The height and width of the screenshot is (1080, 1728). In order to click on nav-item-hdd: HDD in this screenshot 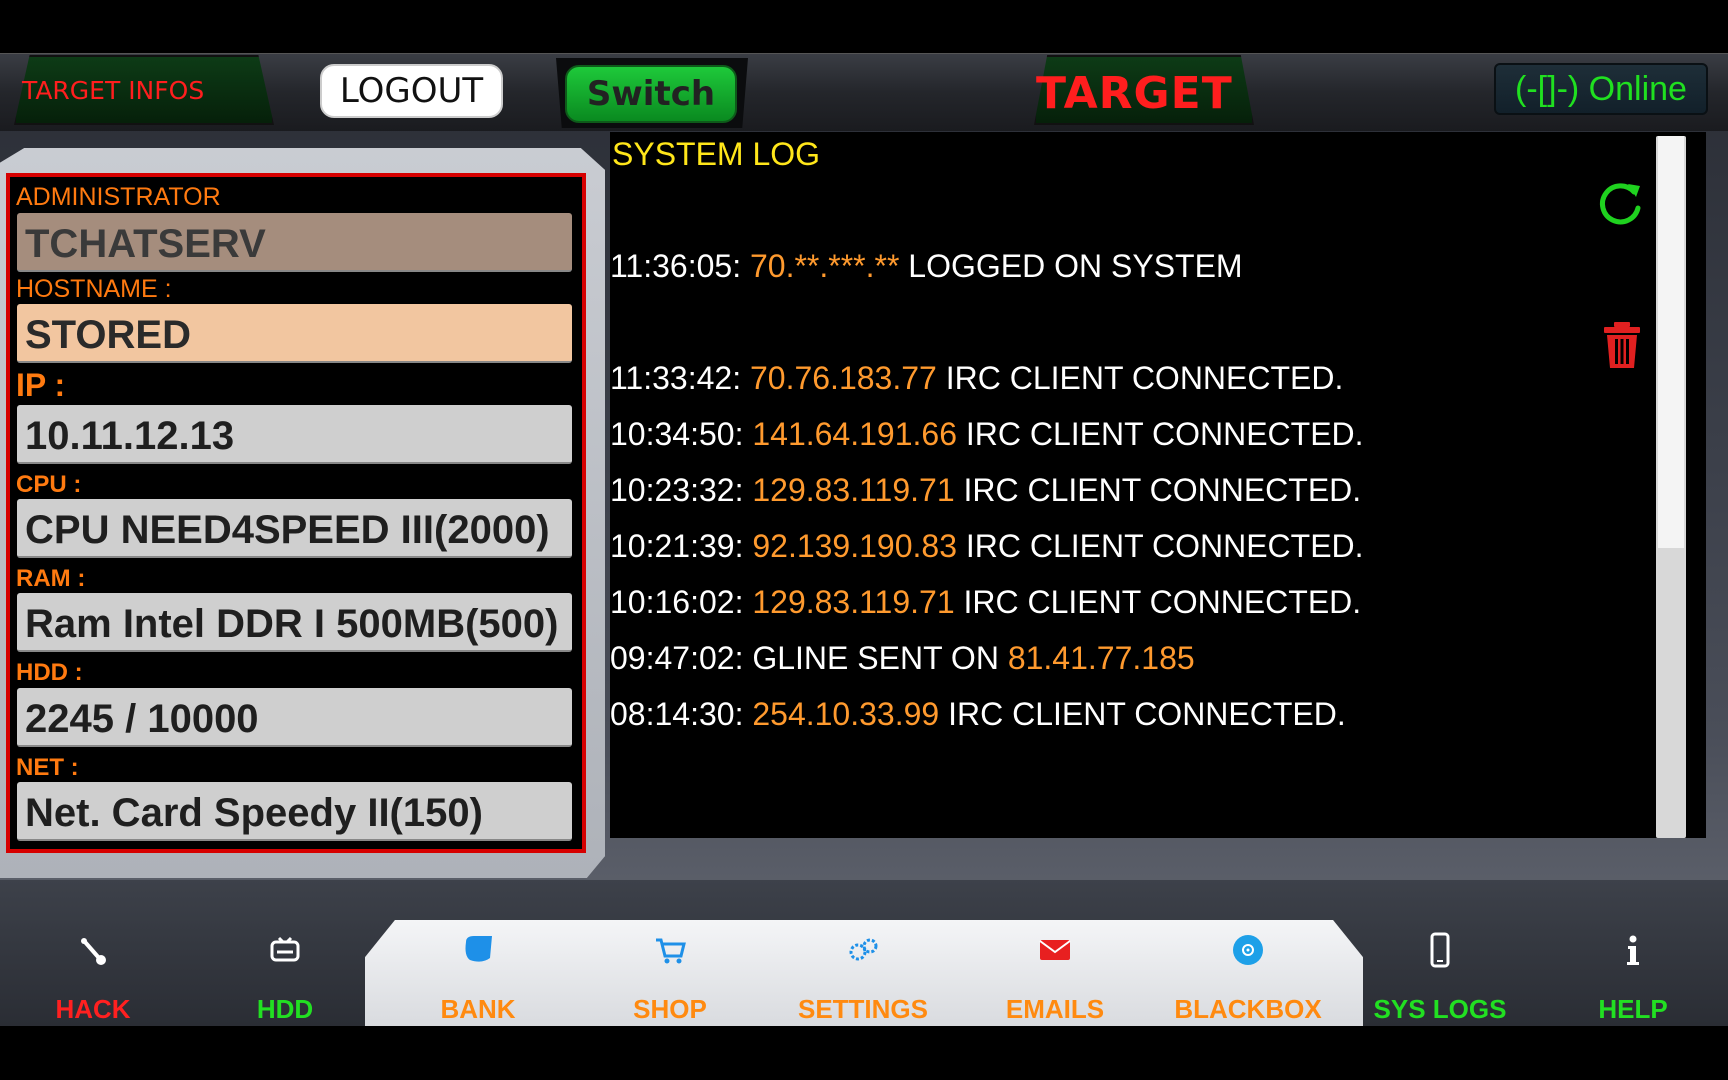, I will do `click(285, 978)`.